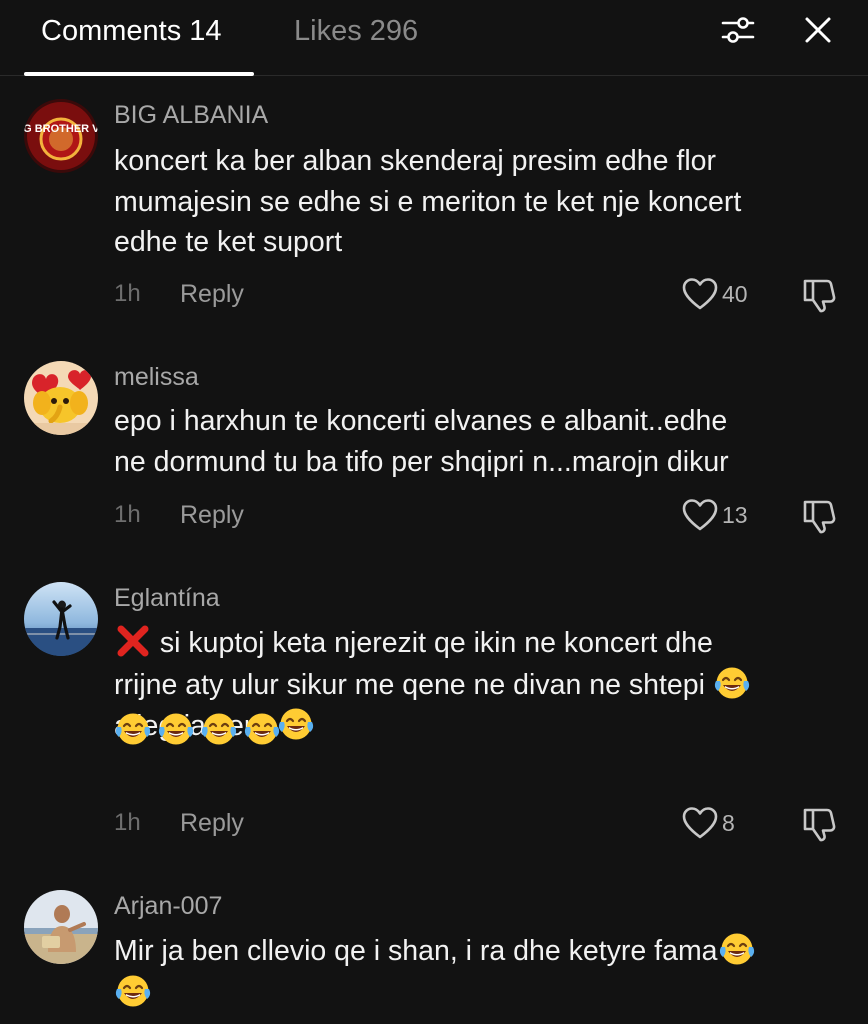 The height and width of the screenshot is (1024, 868). Describe the element at coordinates (156, 377) in the screenshot. I see `comment-username: melissa` at that location.